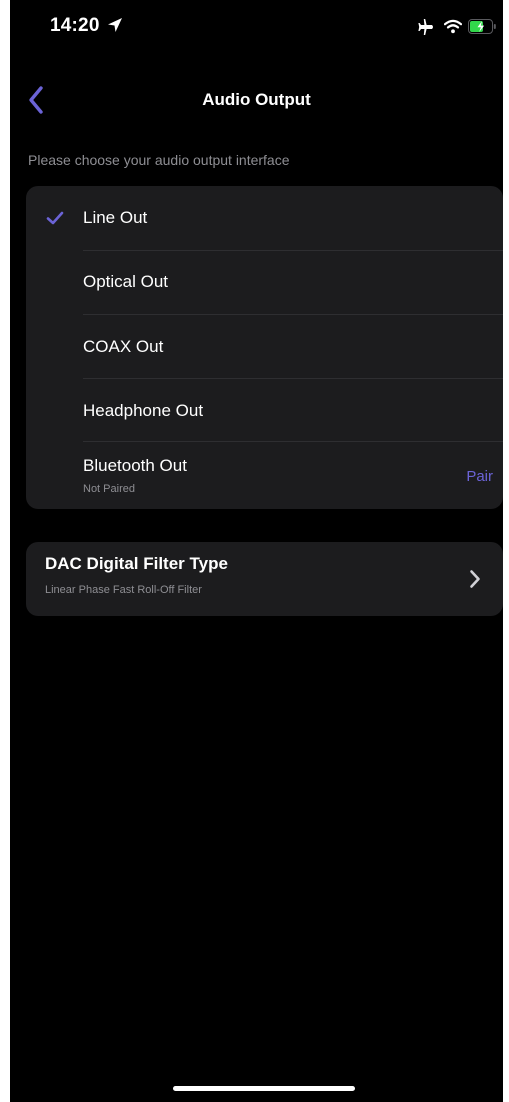  What do you see at coordinates (115, 217) in the screenshot?
I see `option-label: Line Out` at bounding box center [115, 217].